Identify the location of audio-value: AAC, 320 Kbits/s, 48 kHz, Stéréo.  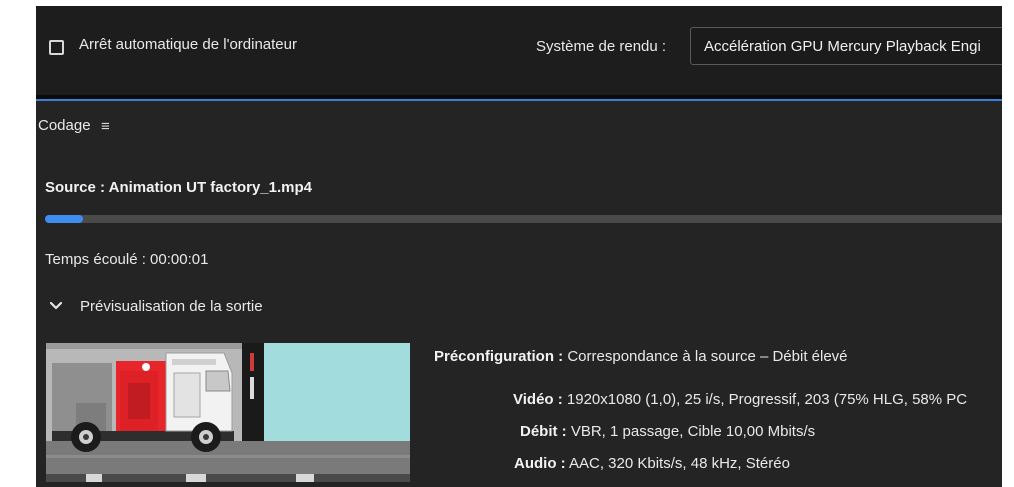
(679, 463).